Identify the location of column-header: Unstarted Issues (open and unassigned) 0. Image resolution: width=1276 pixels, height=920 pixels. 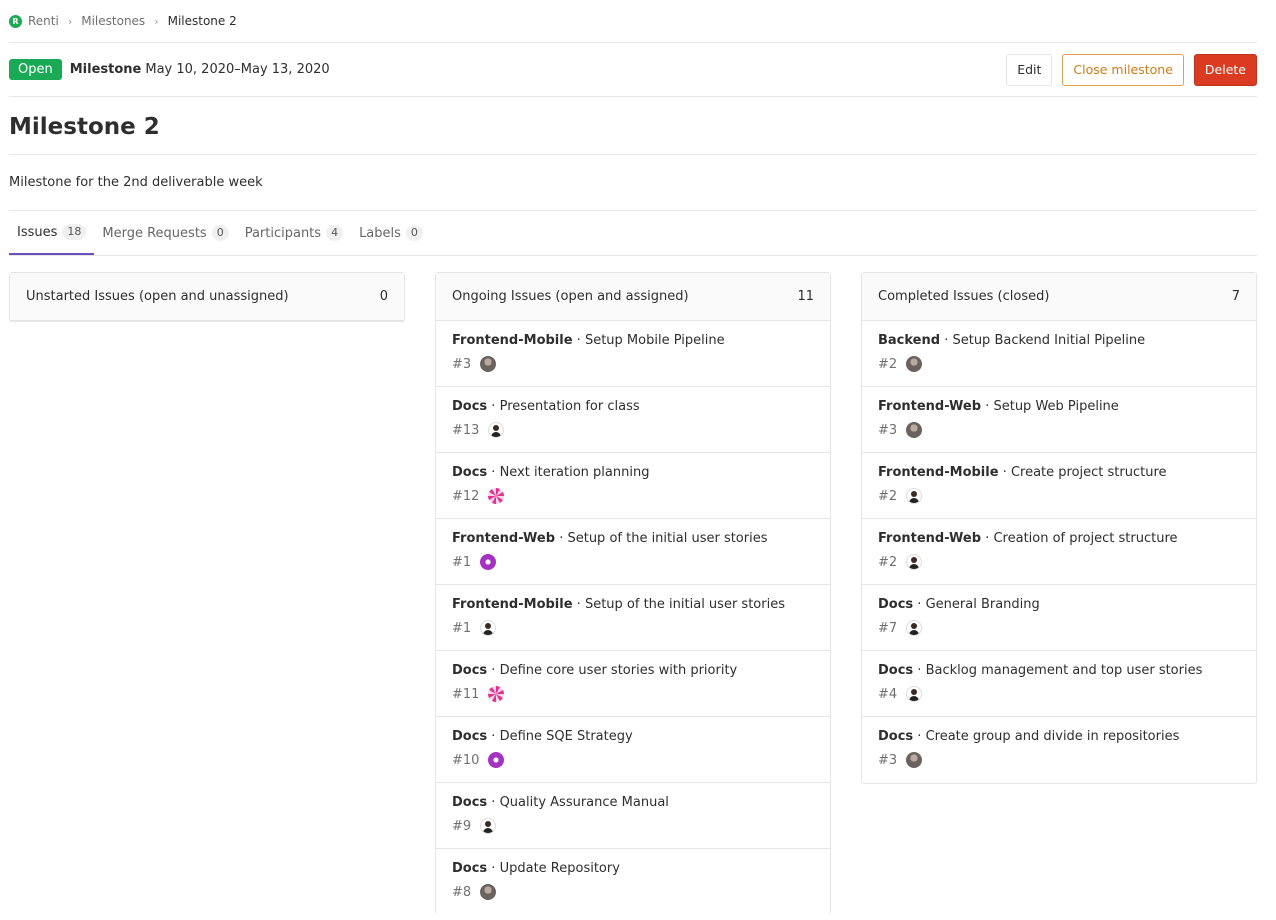
(207, 297).